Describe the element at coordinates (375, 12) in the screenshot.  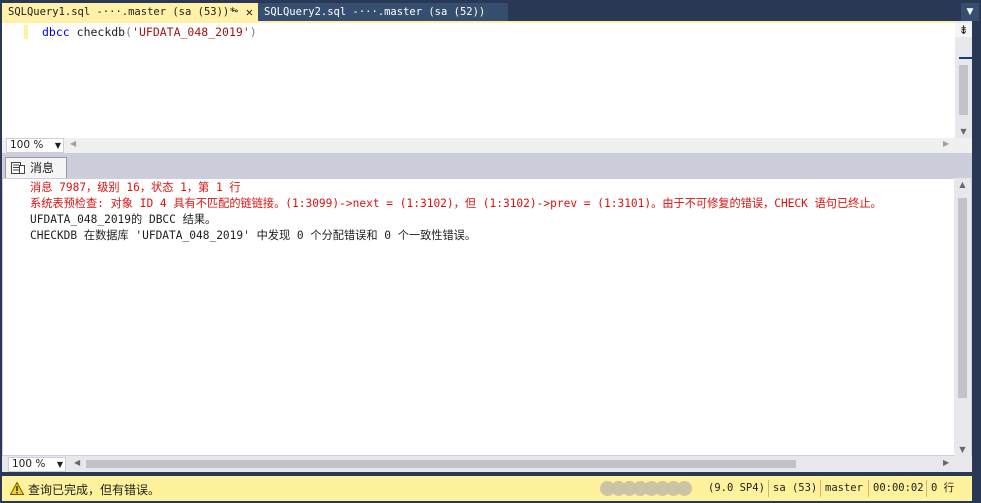
I see `tab-label: SQLQuery2.sql -···.master (sa (52))` at that location.